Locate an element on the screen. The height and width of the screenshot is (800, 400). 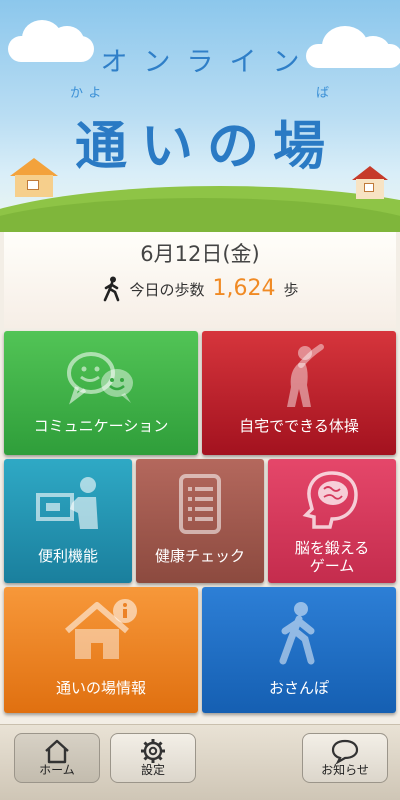
brain-games-label-line1: 脳を鍛える is located at coordinates (332, 548).